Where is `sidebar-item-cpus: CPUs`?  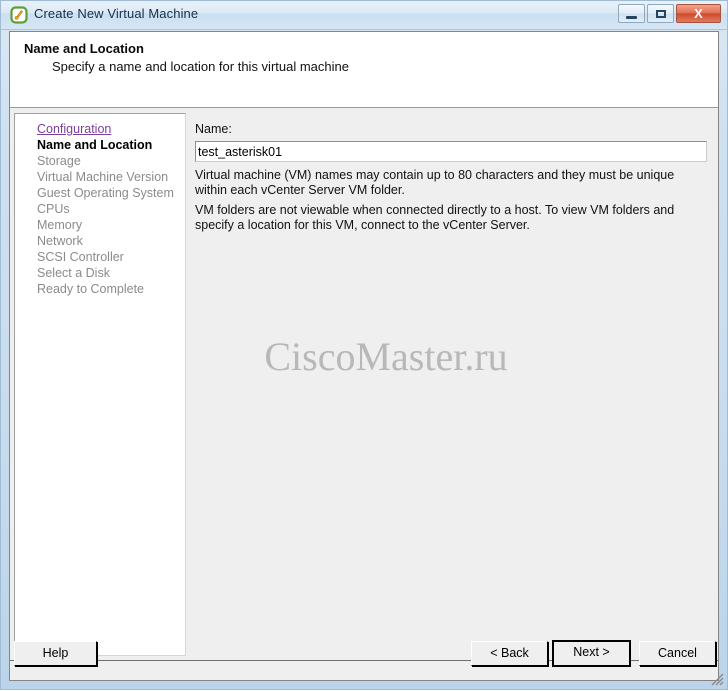
sidebar-item-cpus: CPUs is located at coordinates (100, 209).